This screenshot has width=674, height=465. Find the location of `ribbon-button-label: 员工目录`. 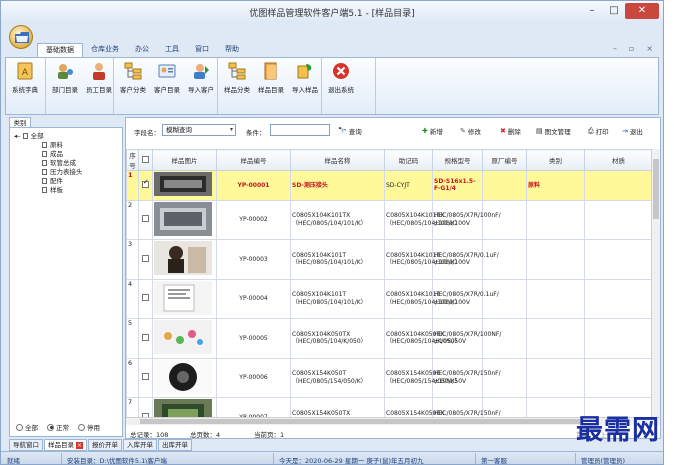

ribbon-button-label: 员工目录 is located at coordinates (99, 90).